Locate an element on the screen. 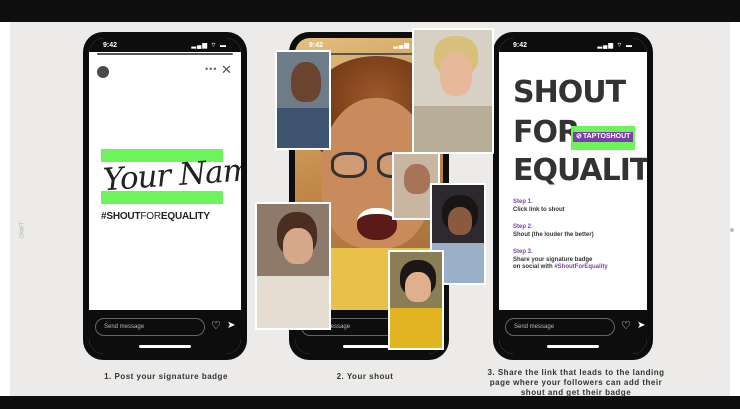 The image size is (740, 409). shout-photo-man-phone is located at coordinates (303, 100).